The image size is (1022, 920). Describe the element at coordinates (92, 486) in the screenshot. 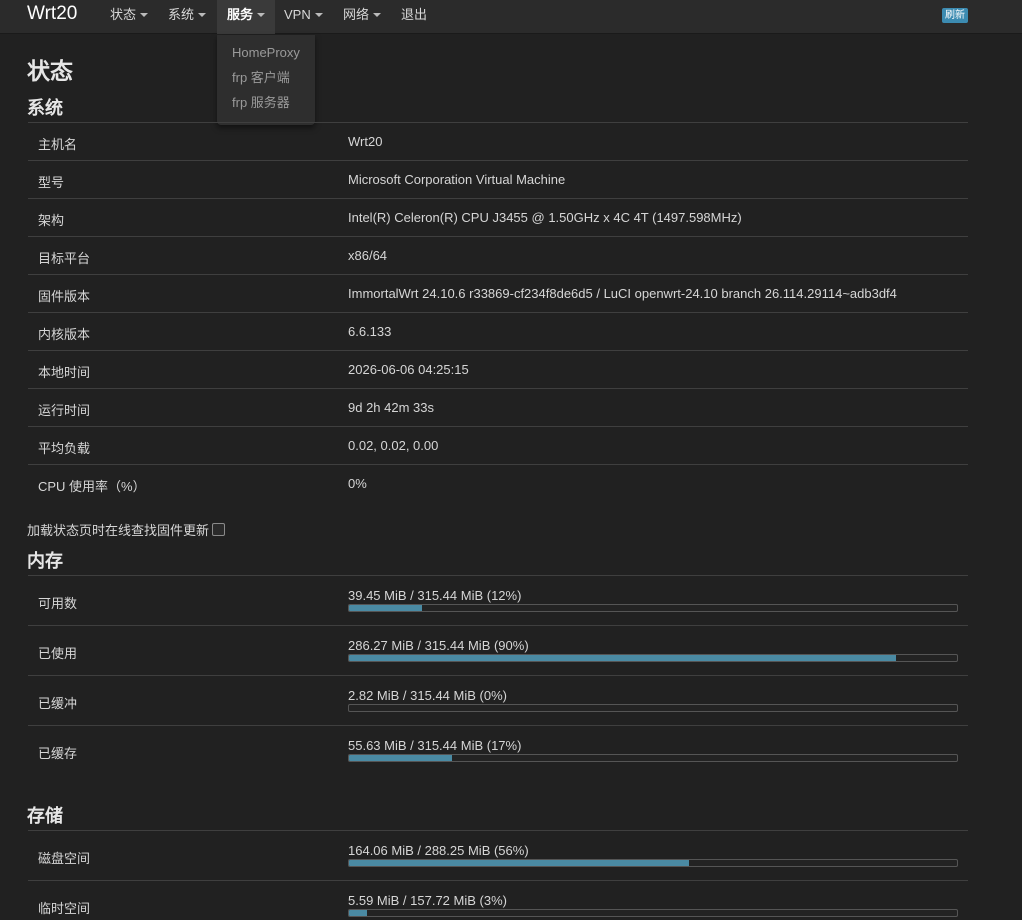

I see `row-key: CPU 使用率（%）` at that location.